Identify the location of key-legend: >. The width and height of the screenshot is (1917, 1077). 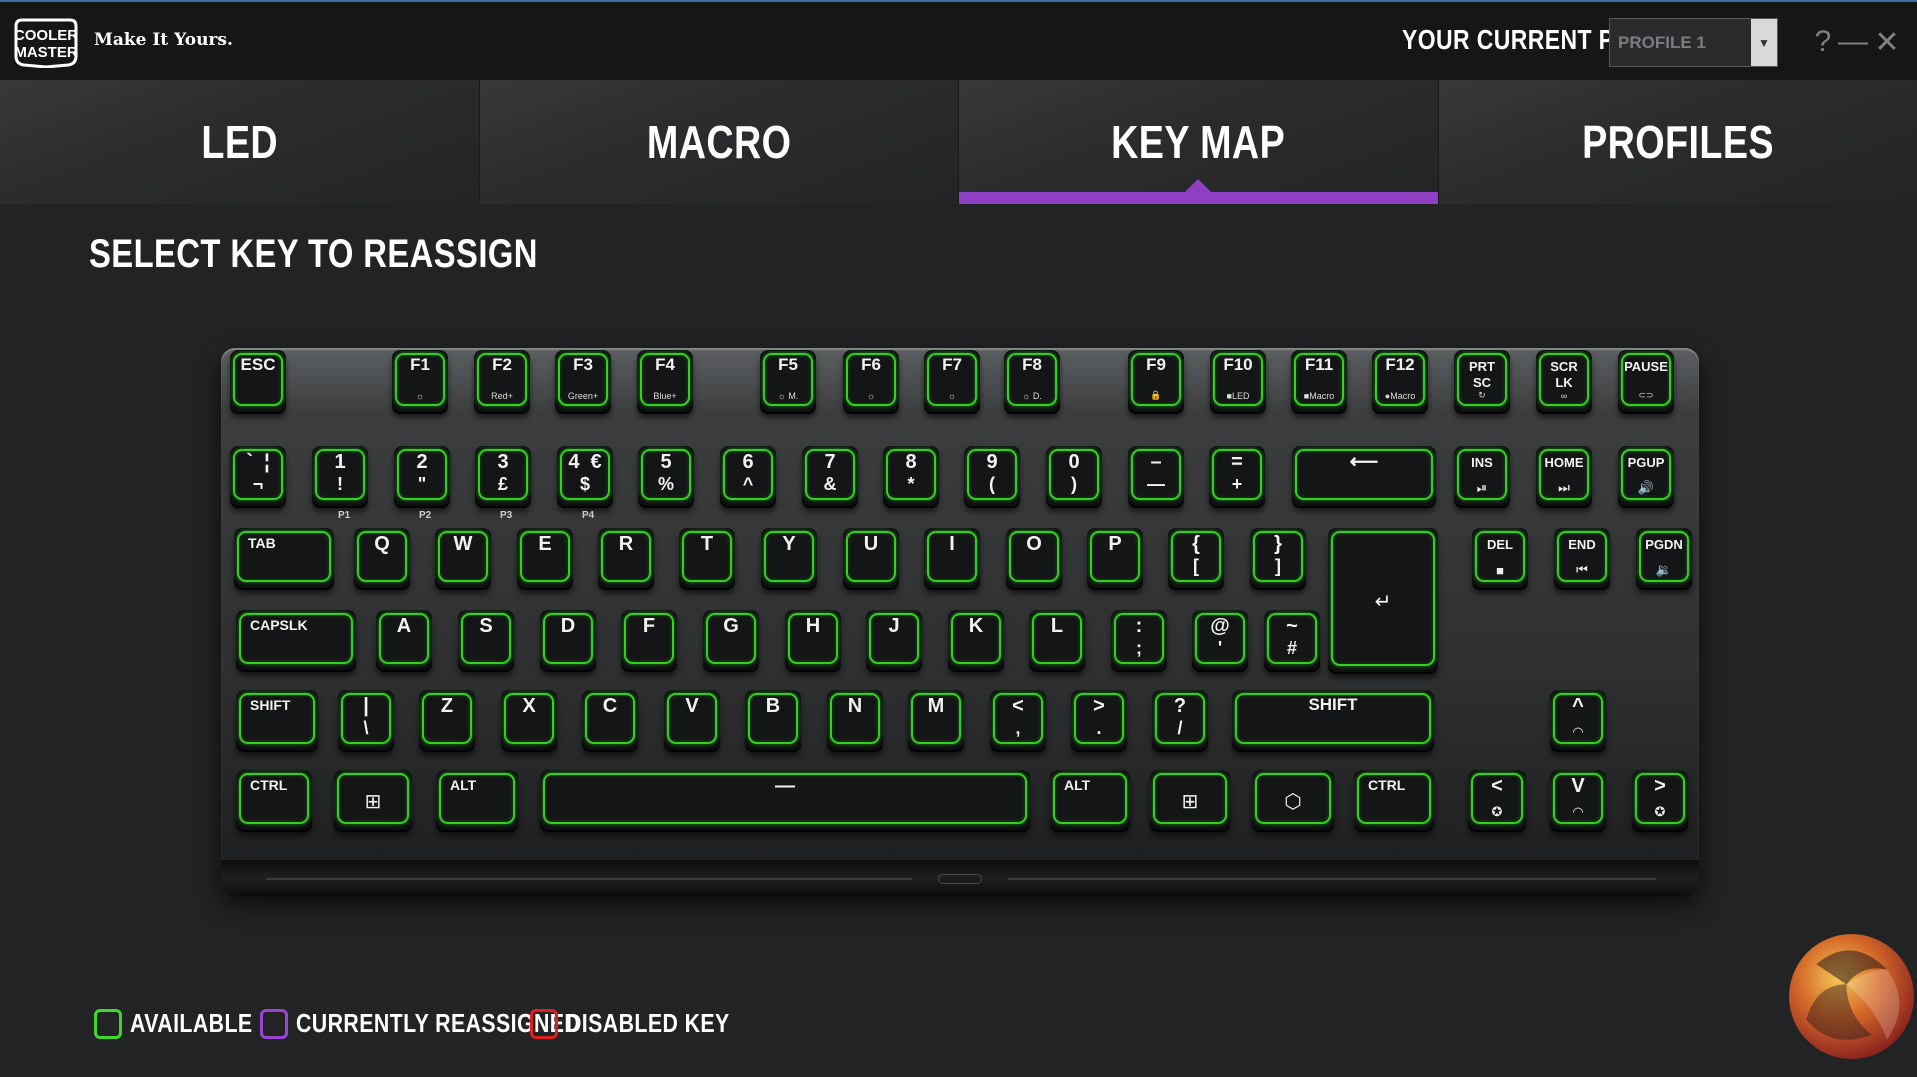
(1099, 706).